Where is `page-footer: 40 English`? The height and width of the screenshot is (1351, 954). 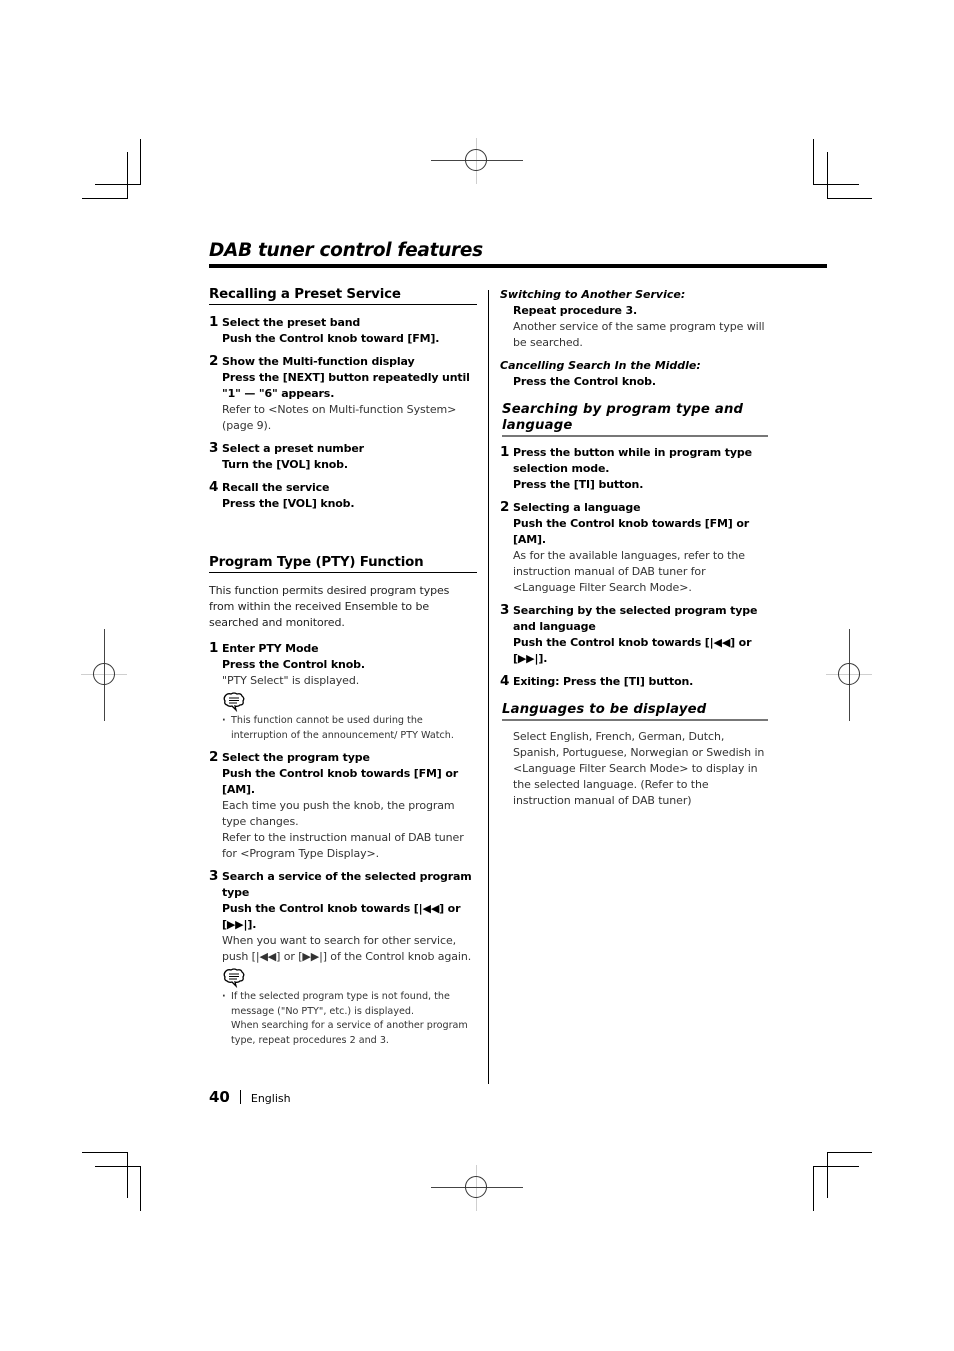
page-footer: 40 English is located at coordinates (250, 1097).